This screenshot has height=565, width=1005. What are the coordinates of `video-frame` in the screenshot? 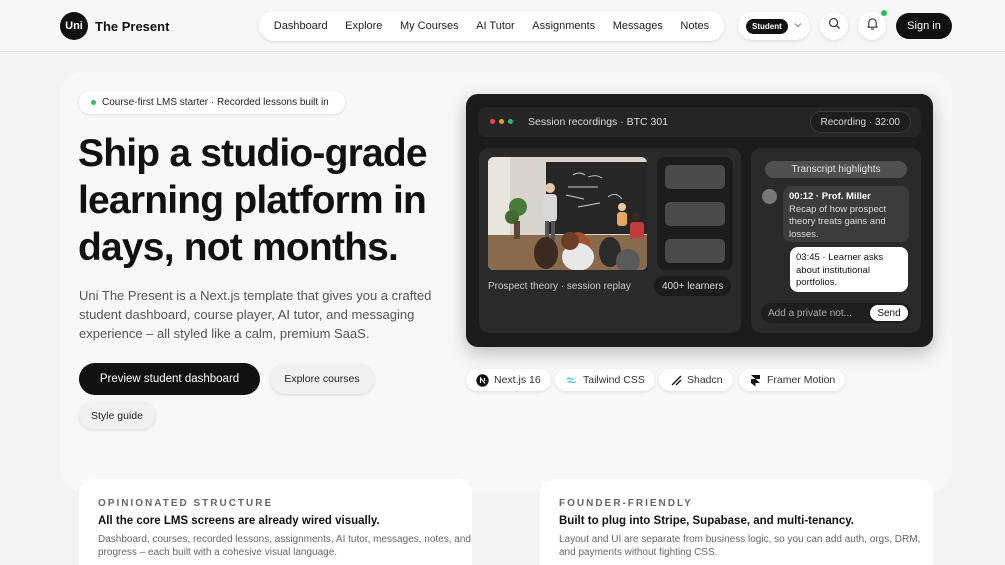 It's located at (567, 213).